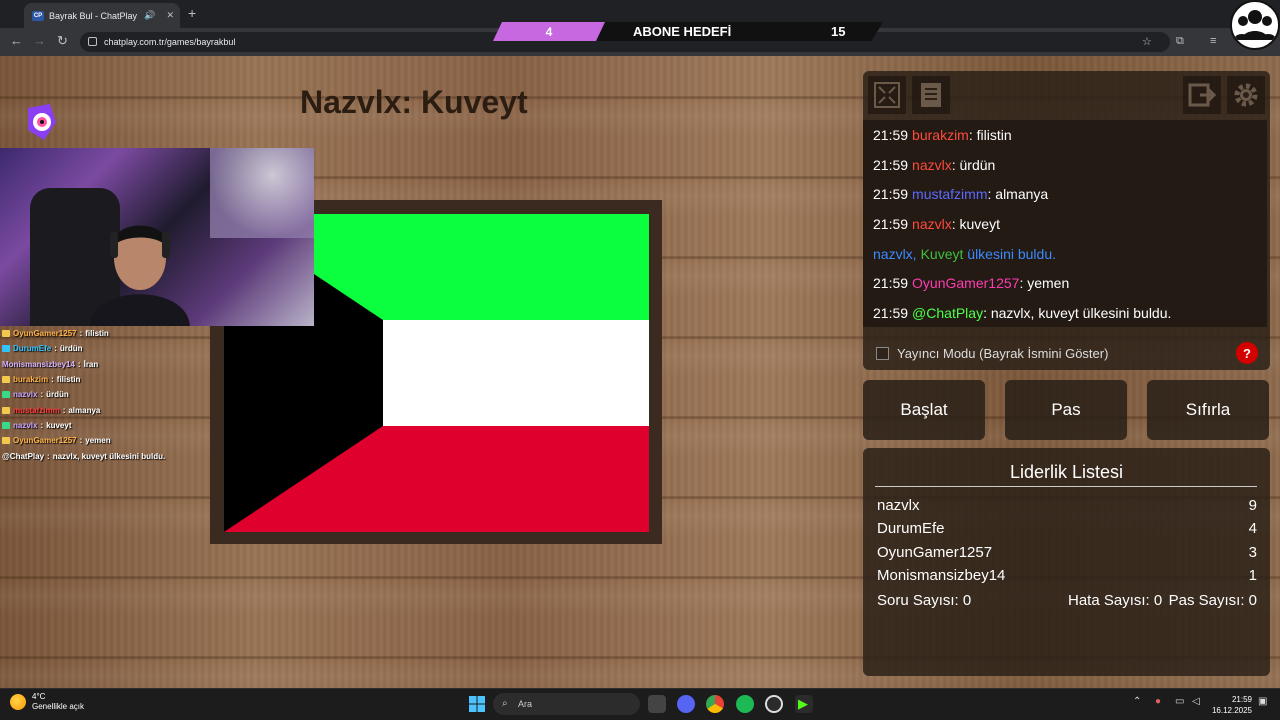 The height and width of the screenshot is (720, 1280). Describe the element at coordinates (47, 702) in the screenshot. I see `weather-widget: 4°C Genellikle açık` at that location.